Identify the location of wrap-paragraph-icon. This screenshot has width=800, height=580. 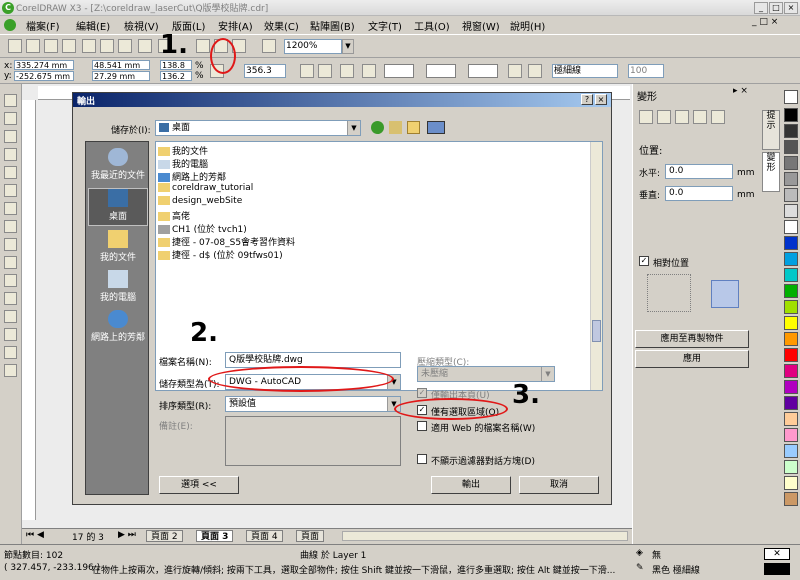
(515, 71).